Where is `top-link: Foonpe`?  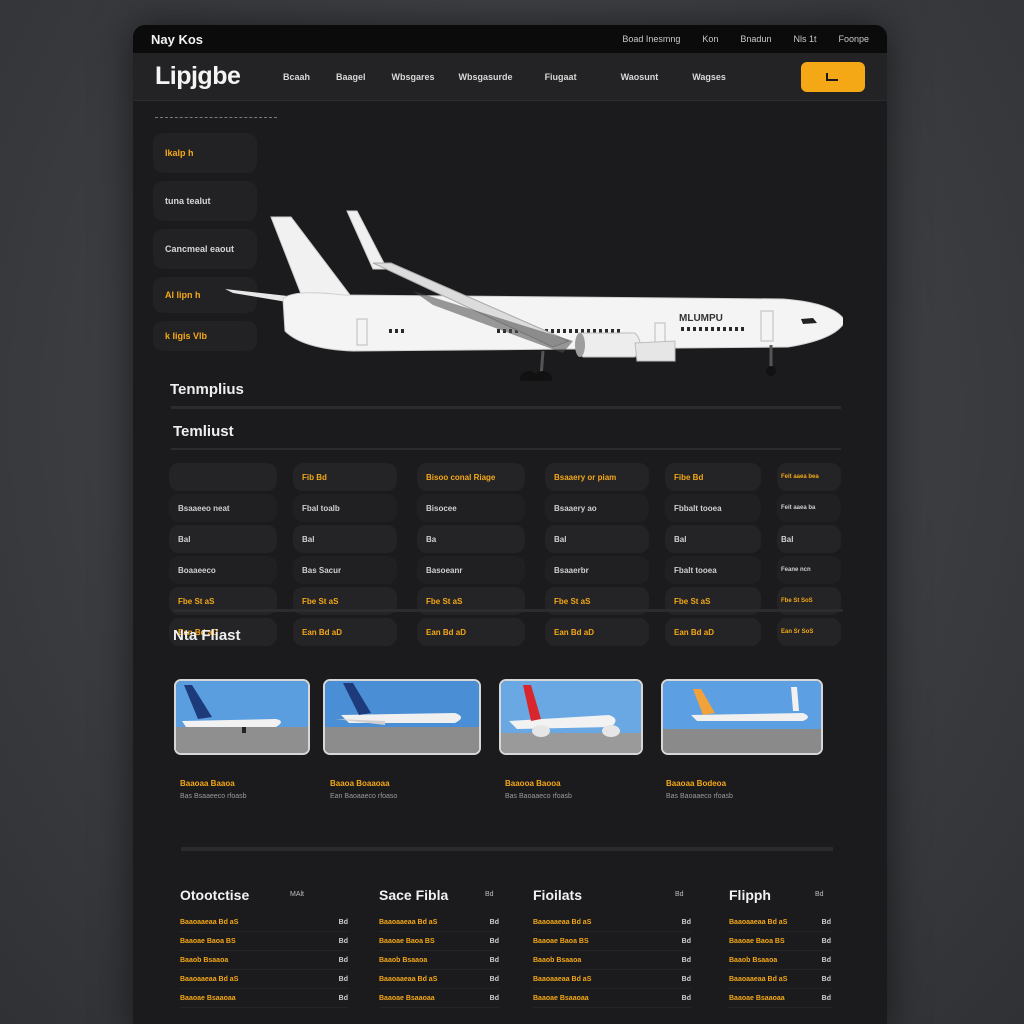 top-link: Foonpe is located at coordinates (853, 39).